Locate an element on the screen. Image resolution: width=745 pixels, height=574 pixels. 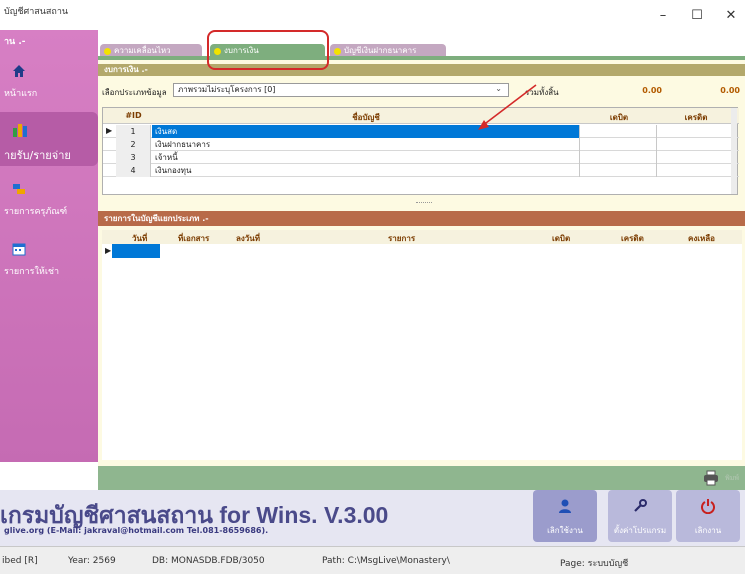
sidebar-item-label: รายการครุภัณฑ์ is located at coordinates (36, 212).